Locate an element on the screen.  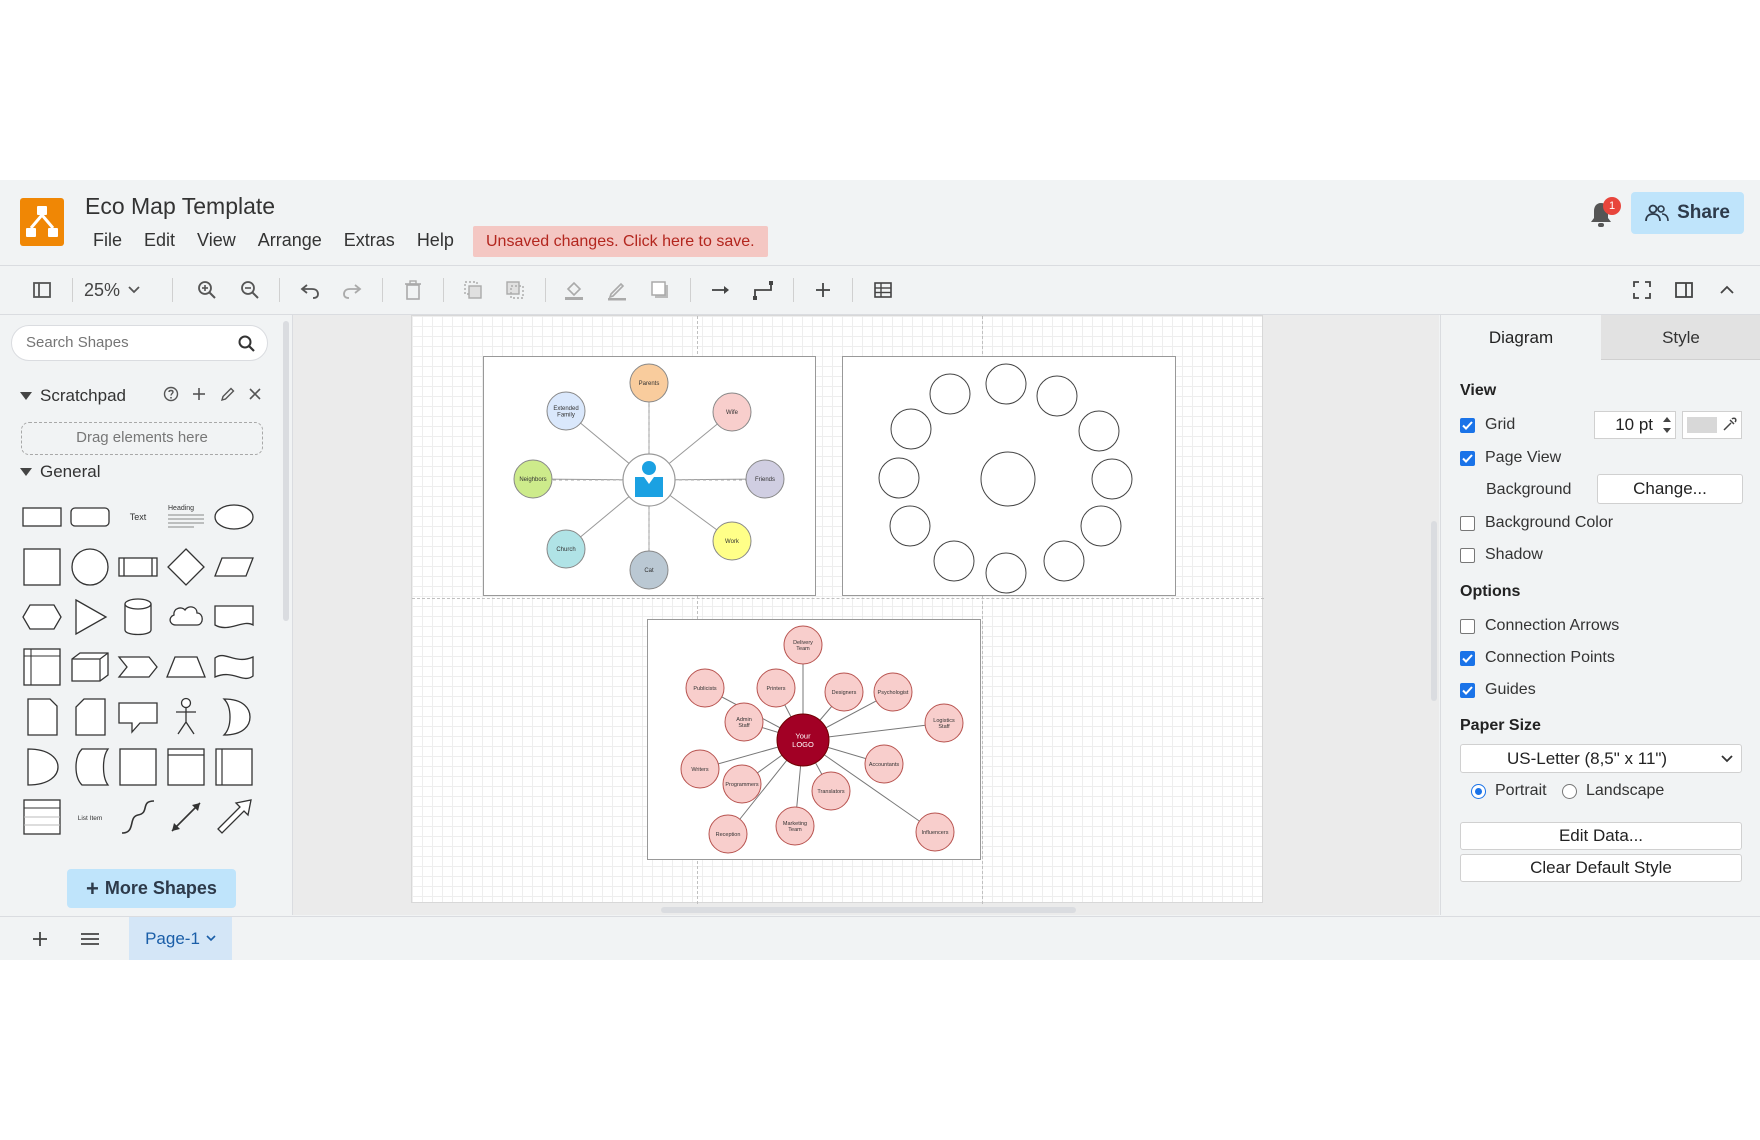
sidebar-scrollbar is located at coordinates (286, 471).